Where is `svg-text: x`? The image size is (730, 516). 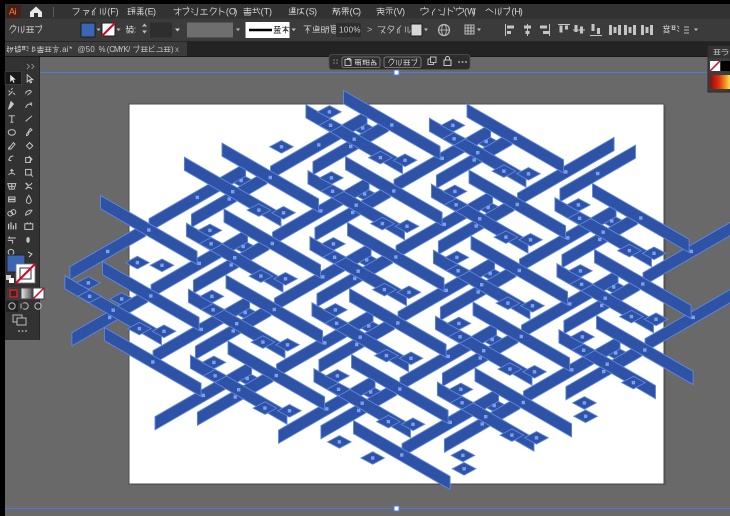
svg-text: x is located at coordinates (177, 49).